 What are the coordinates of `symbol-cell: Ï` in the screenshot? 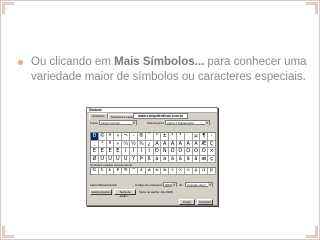 It's located at (149, 152).